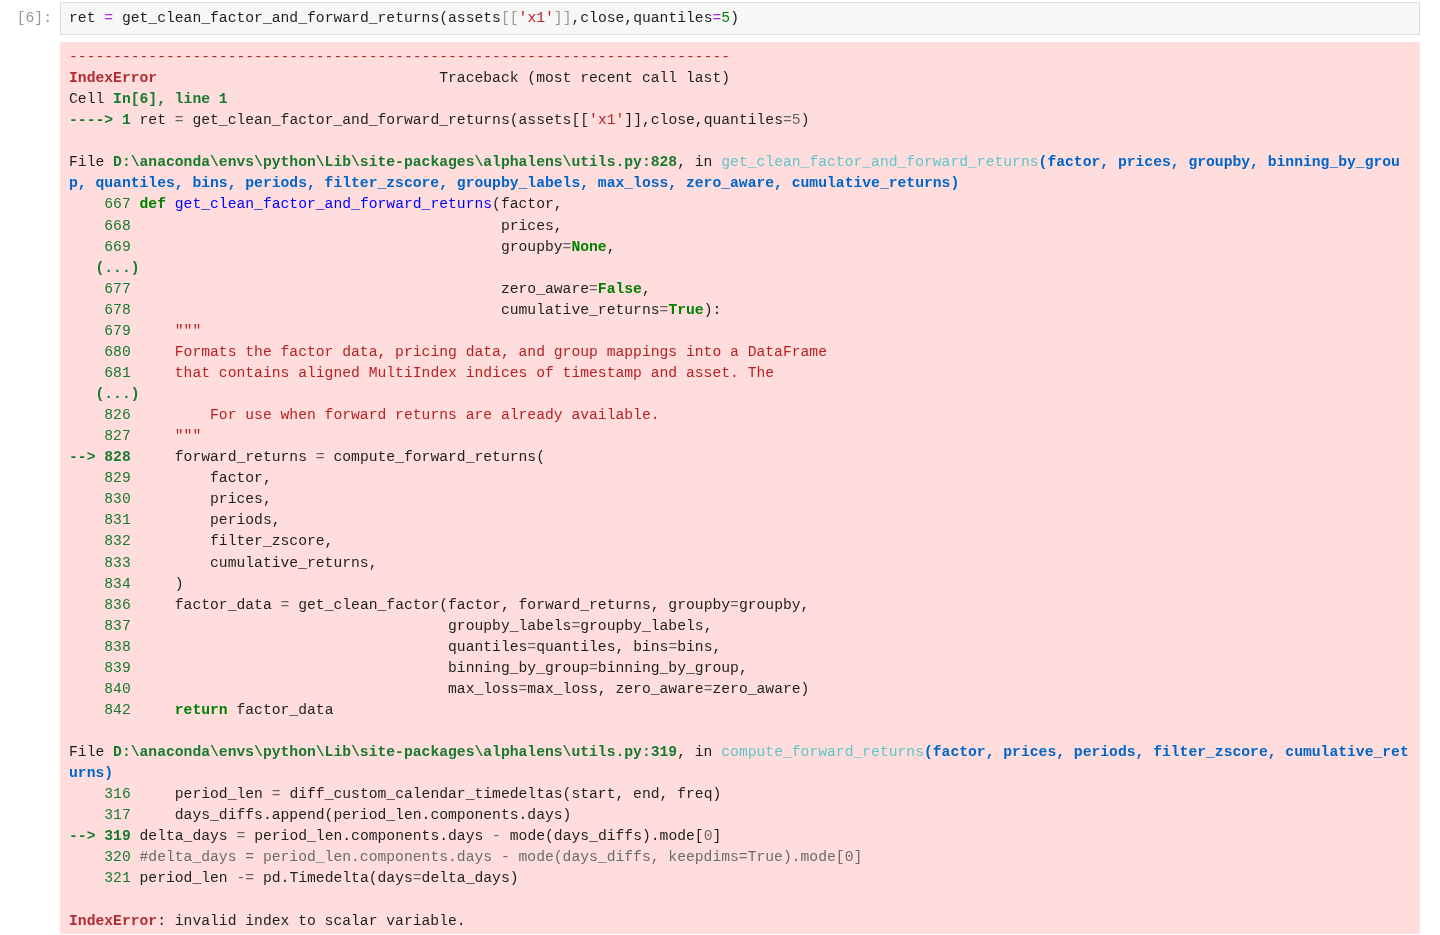  Describe the element at coordinates (149, 100) in the screenshot. I see `traceback-line: Cell In[6], line 1` at that location.